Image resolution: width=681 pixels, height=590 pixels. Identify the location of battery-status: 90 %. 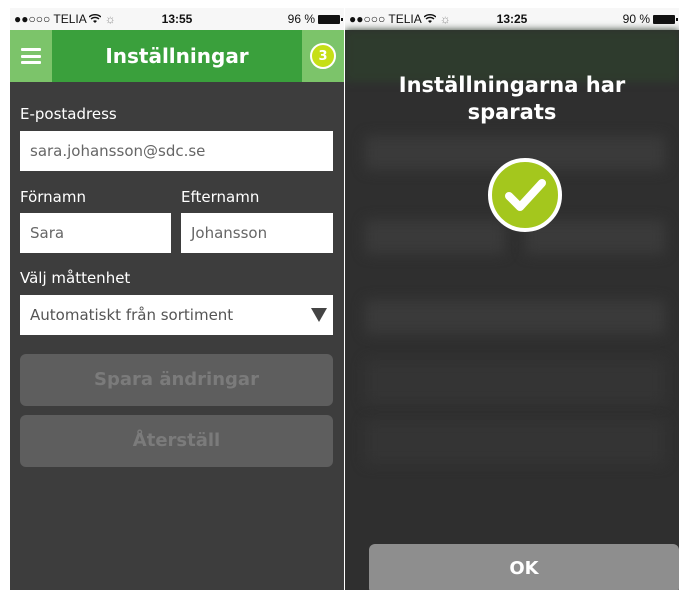
(650, 19).